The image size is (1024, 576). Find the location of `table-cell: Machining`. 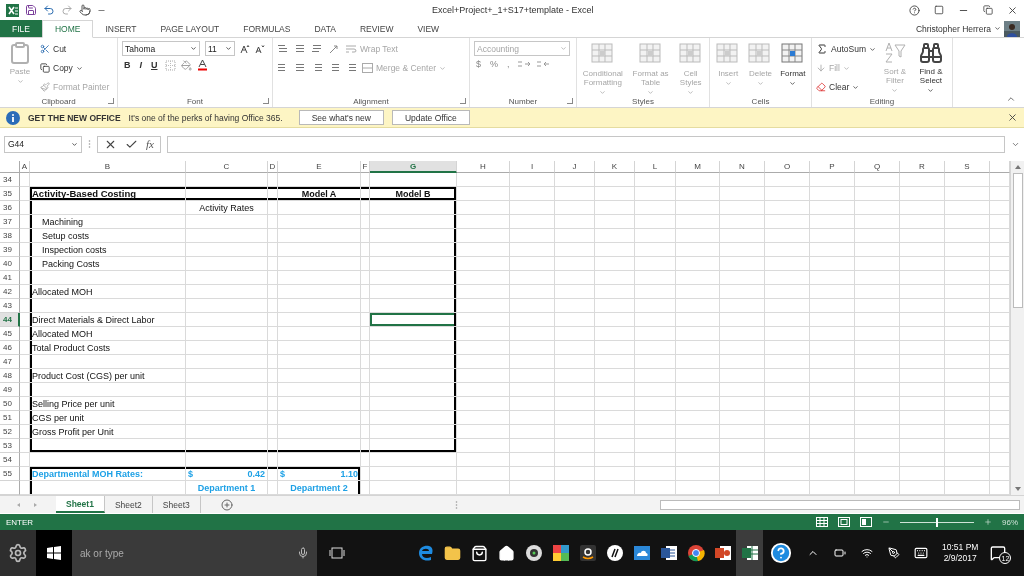

table-cell: Machining is located at coordinates (108, 222).